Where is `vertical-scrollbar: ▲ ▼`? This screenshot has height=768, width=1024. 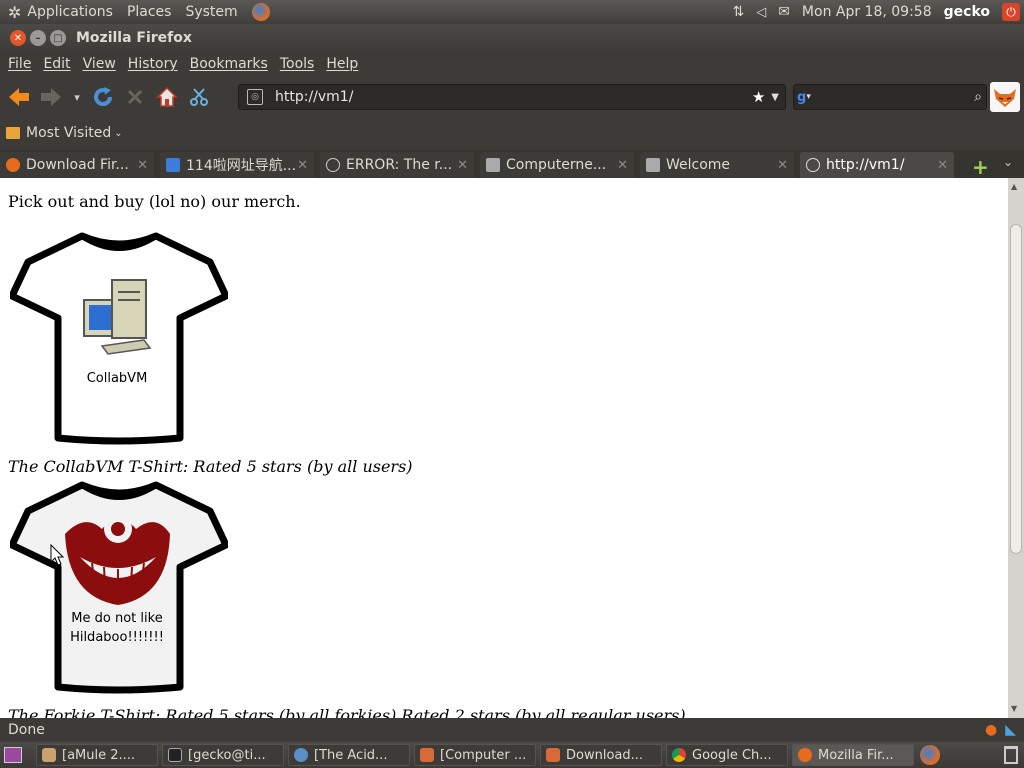 vertical-scrollbar: ▲ ▼ is located at coordinates (1016, 448).